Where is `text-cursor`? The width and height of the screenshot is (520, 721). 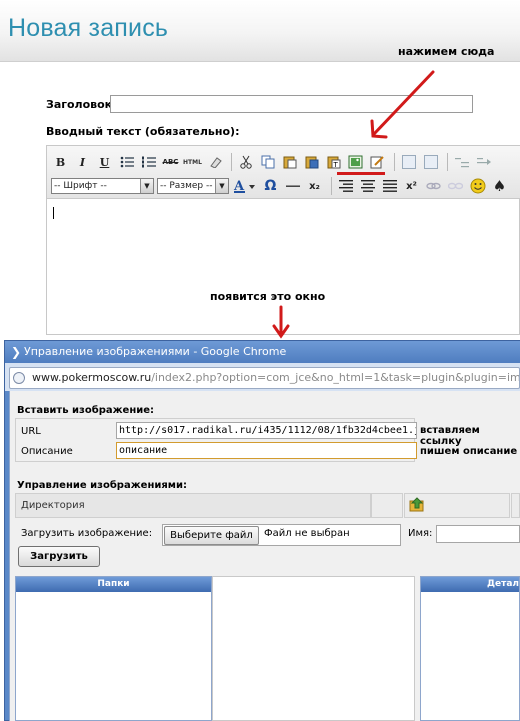
text-cursor is located at coordinates (53, 213).